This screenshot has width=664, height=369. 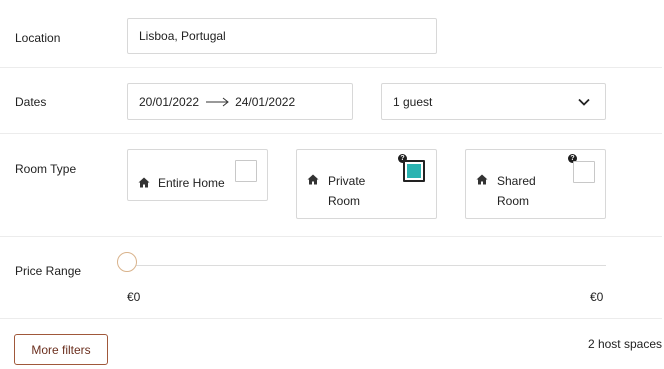 What do you see at coordinates (413, 101) in the screenshot?
I see `guests-value: 1 guest` at bounding box center [413, 101].